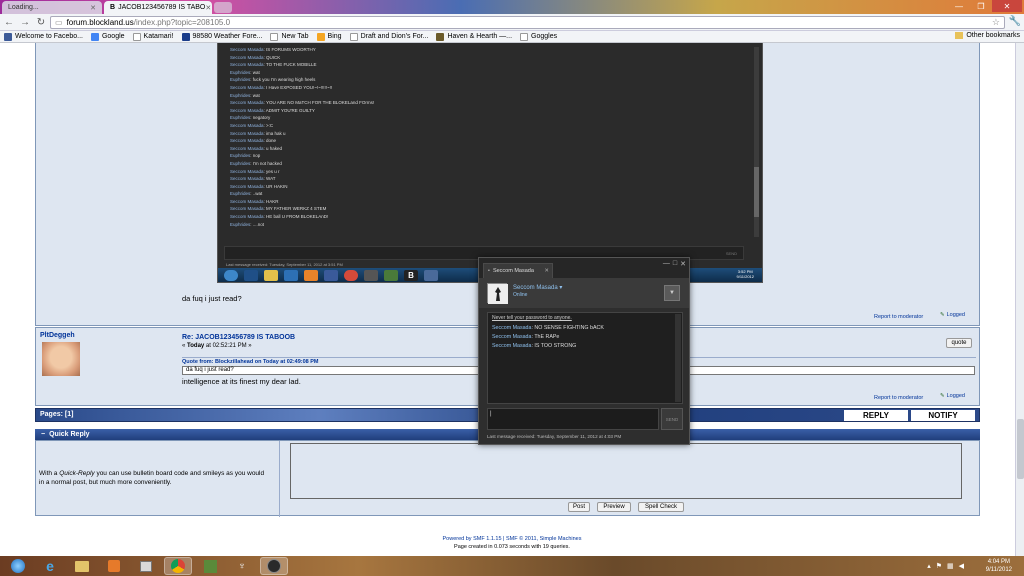 This screenshot has width=1024, height=576. What do you see at coordinates (25, 22) in the screenshot?
I see `forward-arrow-icon: →` at bounding box center [25, 22].